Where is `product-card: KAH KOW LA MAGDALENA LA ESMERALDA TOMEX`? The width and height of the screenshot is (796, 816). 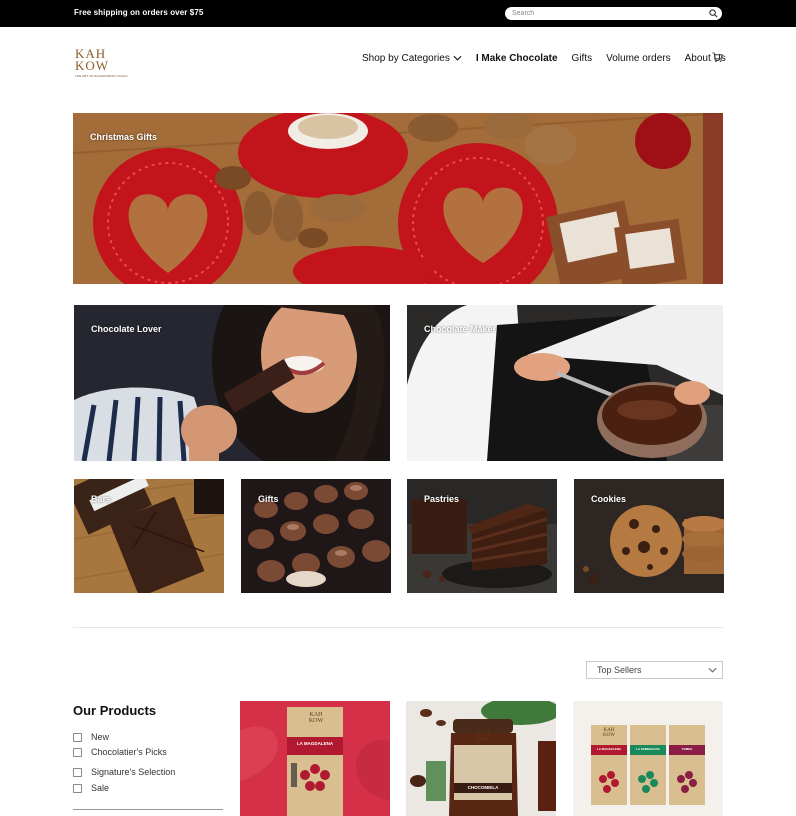
product-card: KAH KOW LA MAGDALENA LA ESMERALDA TOMEX is located at coordinates (648, 758).